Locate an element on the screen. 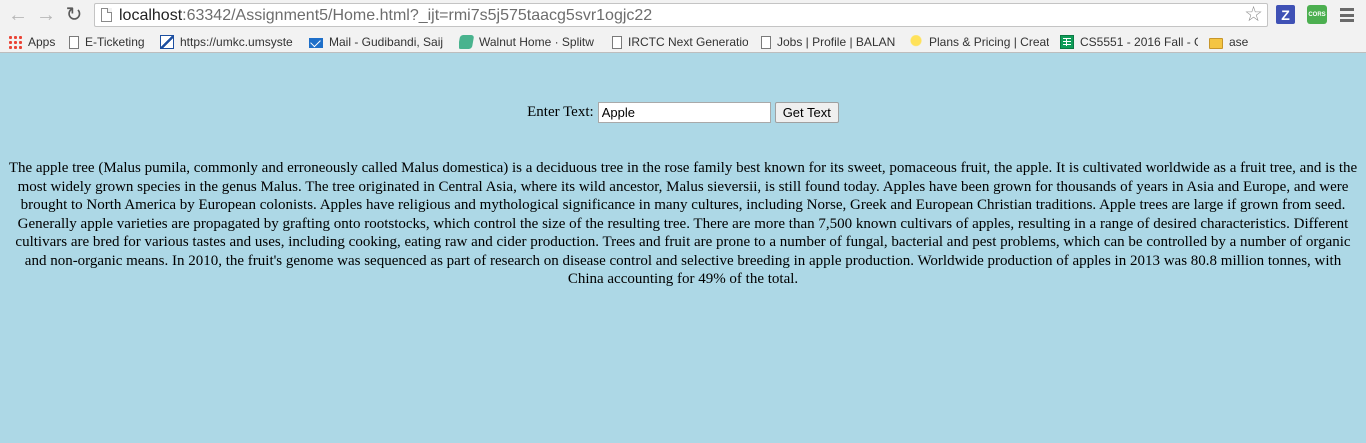 The image size is (1366, 443). url-host: localhost is located at coordinates (151, 15).